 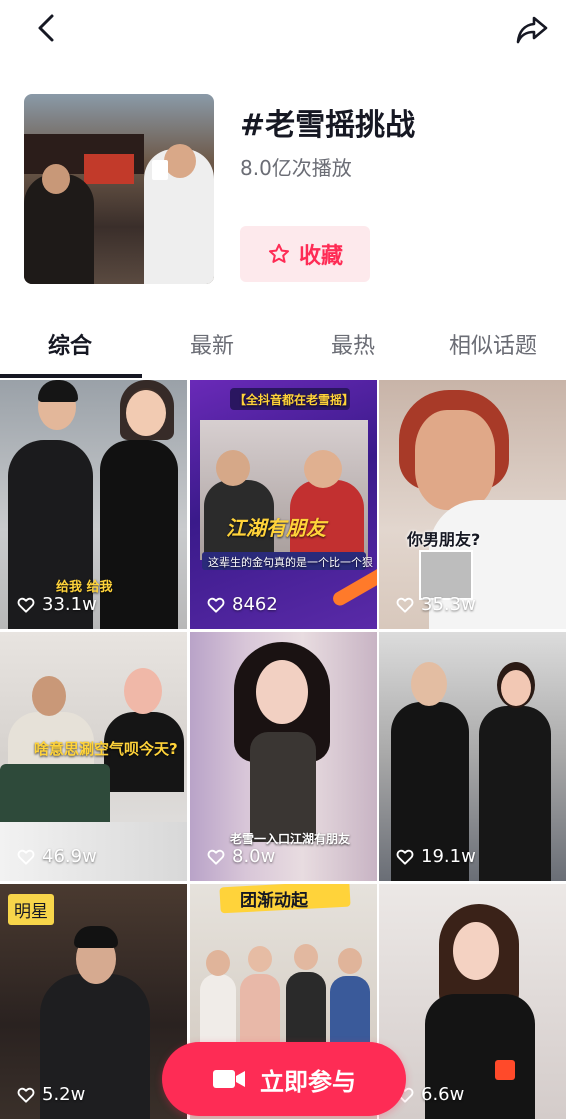 I want to click on like-count: 6.6w, so click(x=429, y=1094).